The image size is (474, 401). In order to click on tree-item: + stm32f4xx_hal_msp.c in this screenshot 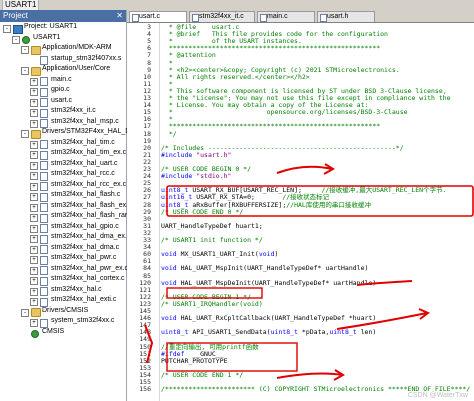, I will do `click(63, 123)`.